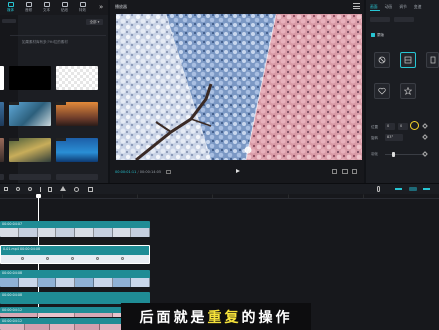 This screenshot has height=330, width=439. What do you see at coordinates (77, 150) in the screenshot?
I see `media-thumb-ocean` at bounding box center [77, 150].